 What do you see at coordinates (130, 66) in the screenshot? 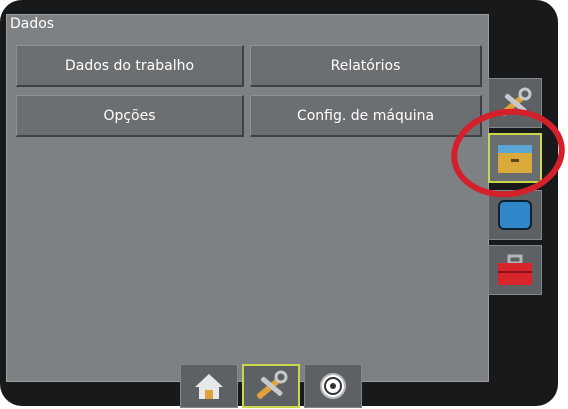
I see `job-data-button: Dados do trabalho` at bounding box center [130, 66].